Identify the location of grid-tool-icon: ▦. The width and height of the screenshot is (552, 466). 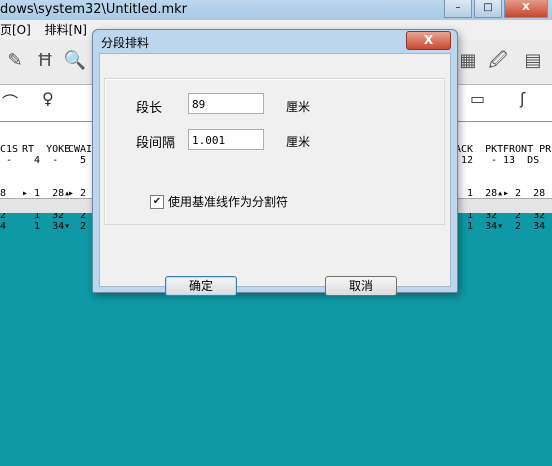
(468, 61).